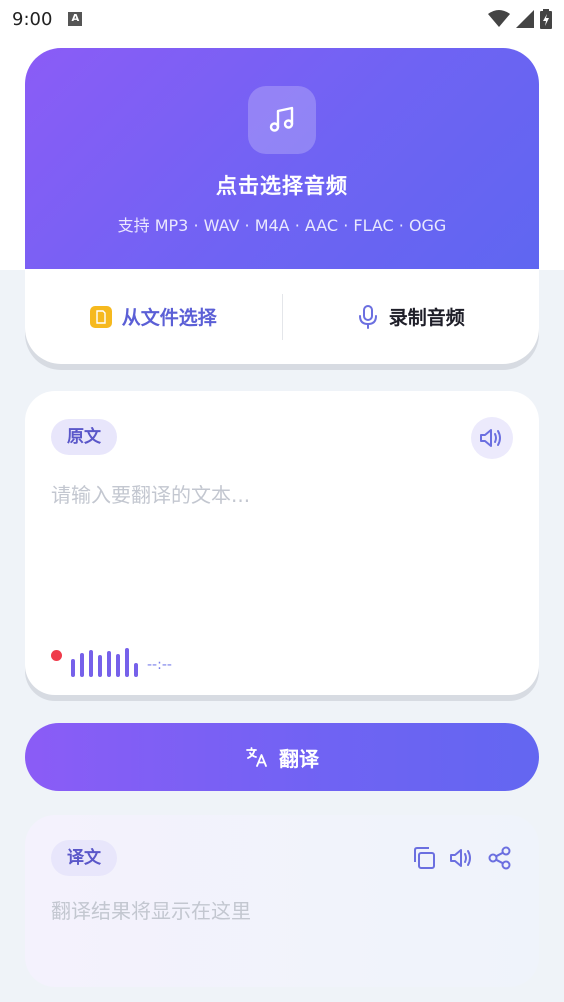  I want to click on share-icon, so click(500, 858).